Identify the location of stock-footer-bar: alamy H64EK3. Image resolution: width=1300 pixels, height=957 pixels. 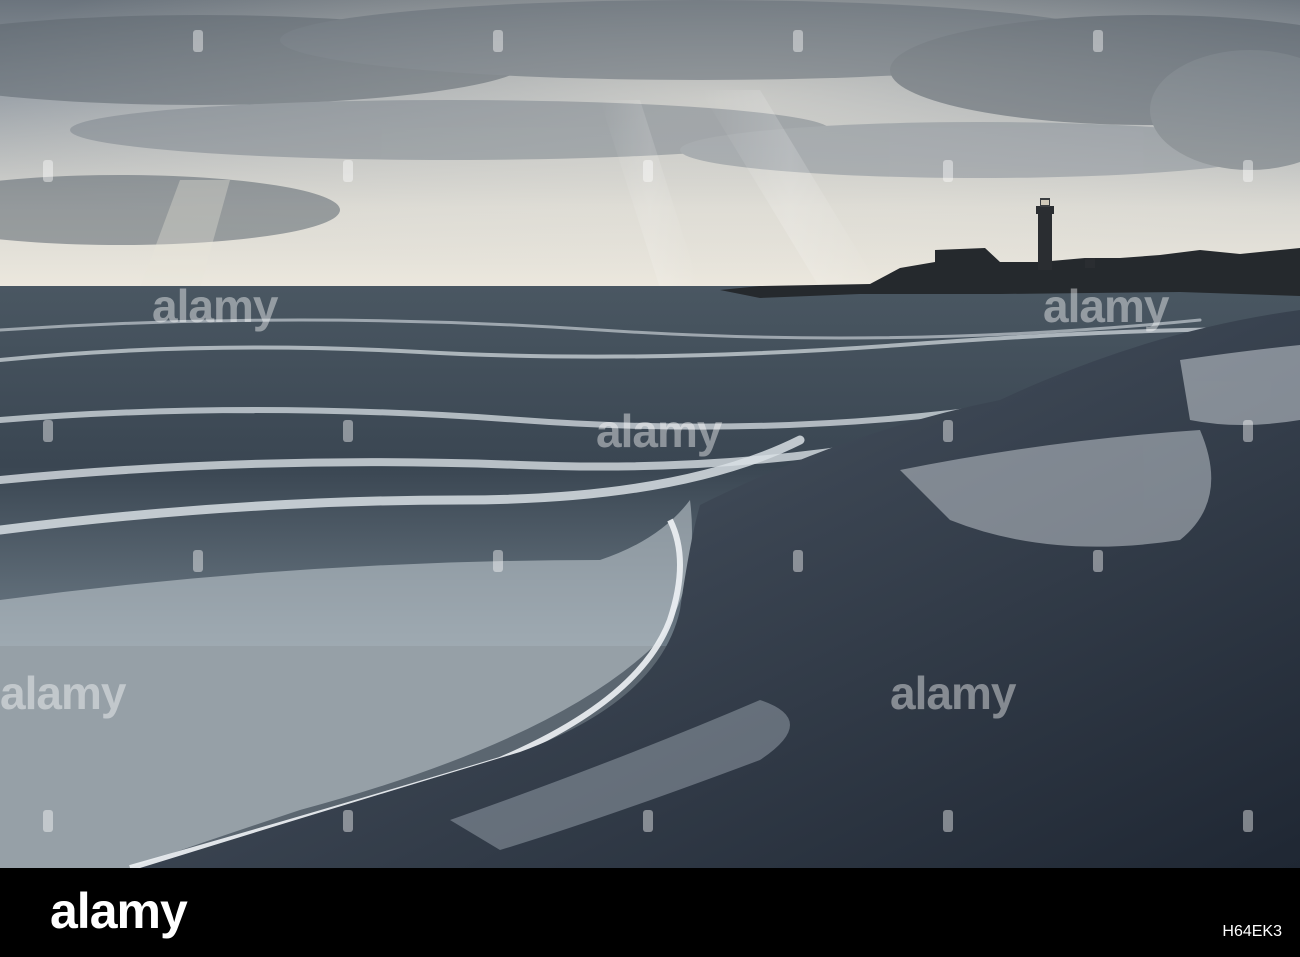
(650, 912).